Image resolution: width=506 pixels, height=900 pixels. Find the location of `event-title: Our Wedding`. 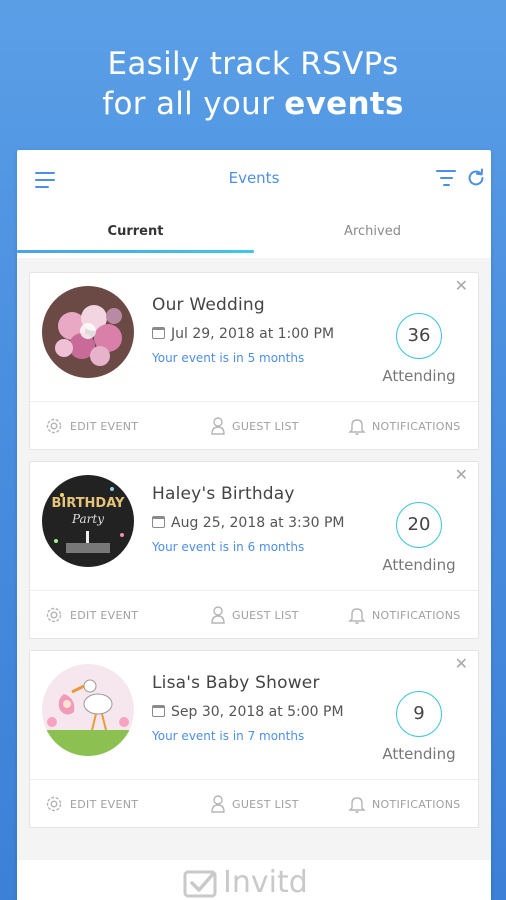

event-title: Our Wedding is located at coordinates (208, 305).